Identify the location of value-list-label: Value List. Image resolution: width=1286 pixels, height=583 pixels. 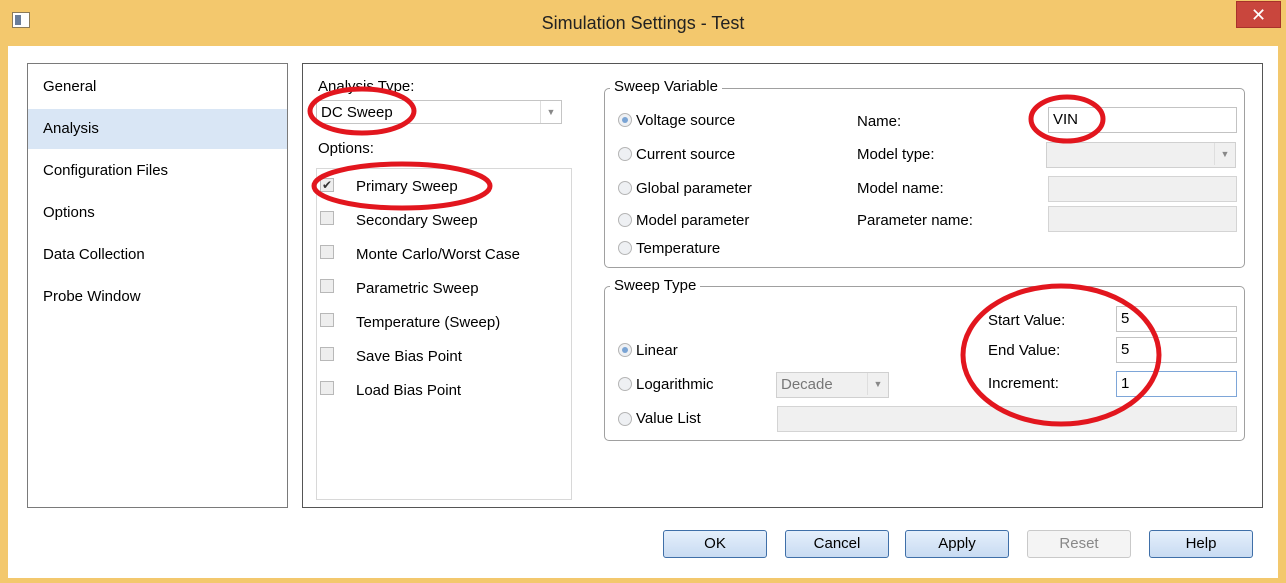
(668, 418).